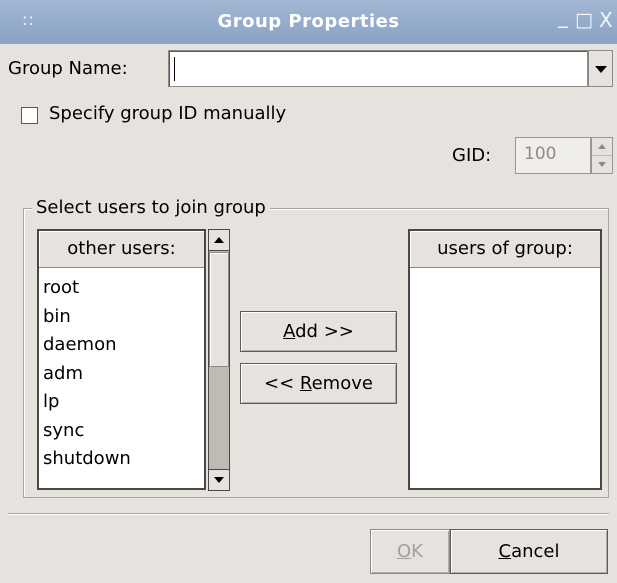 The width and height of the screenshot is (617, 583). What do you see at coordinates (121, 249) in the screenshot?
I see `other-users-header: other users:` at bounding box center [121, 249].